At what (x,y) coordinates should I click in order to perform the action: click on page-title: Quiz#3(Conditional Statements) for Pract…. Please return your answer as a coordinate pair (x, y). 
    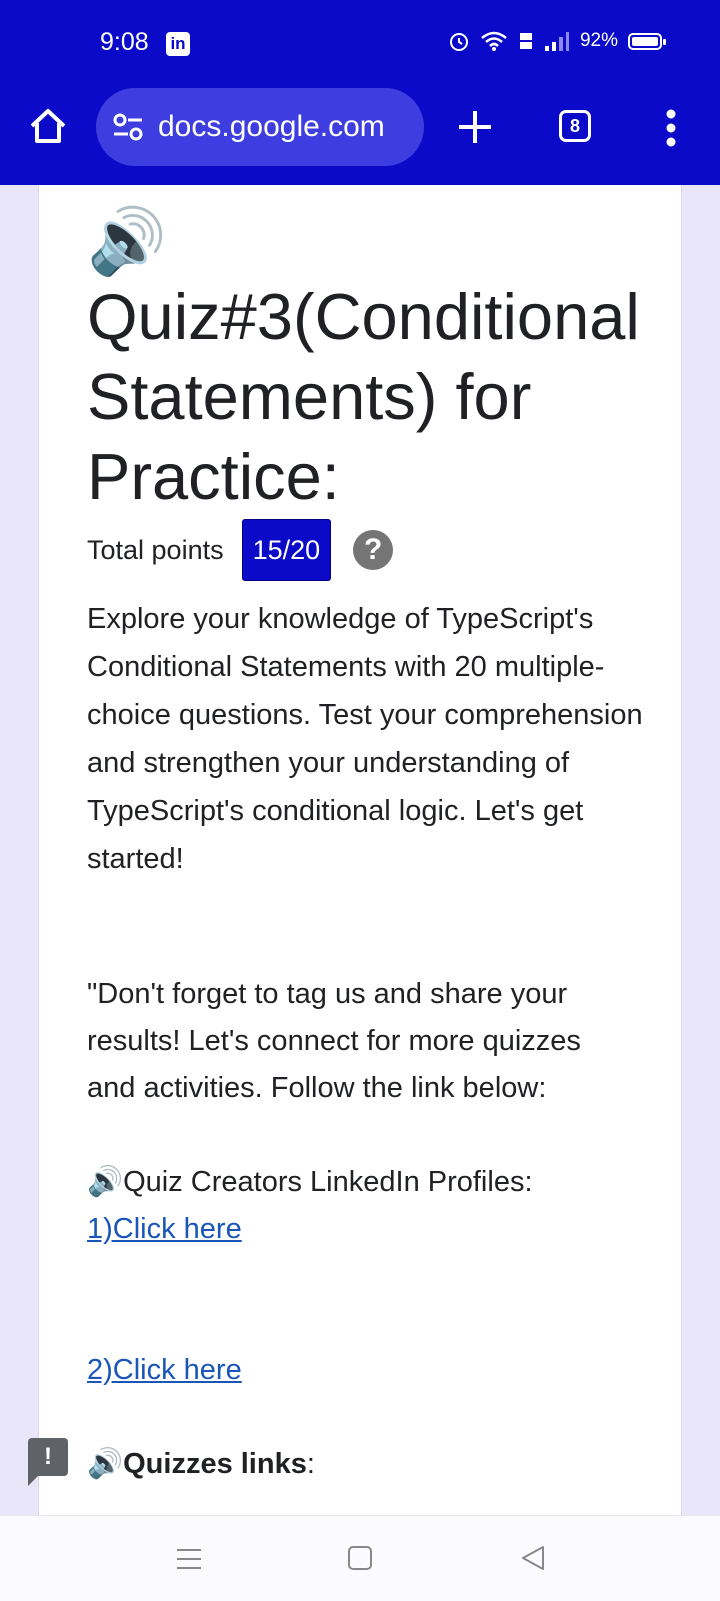
    Looking at the image, I should click on (363, 396).